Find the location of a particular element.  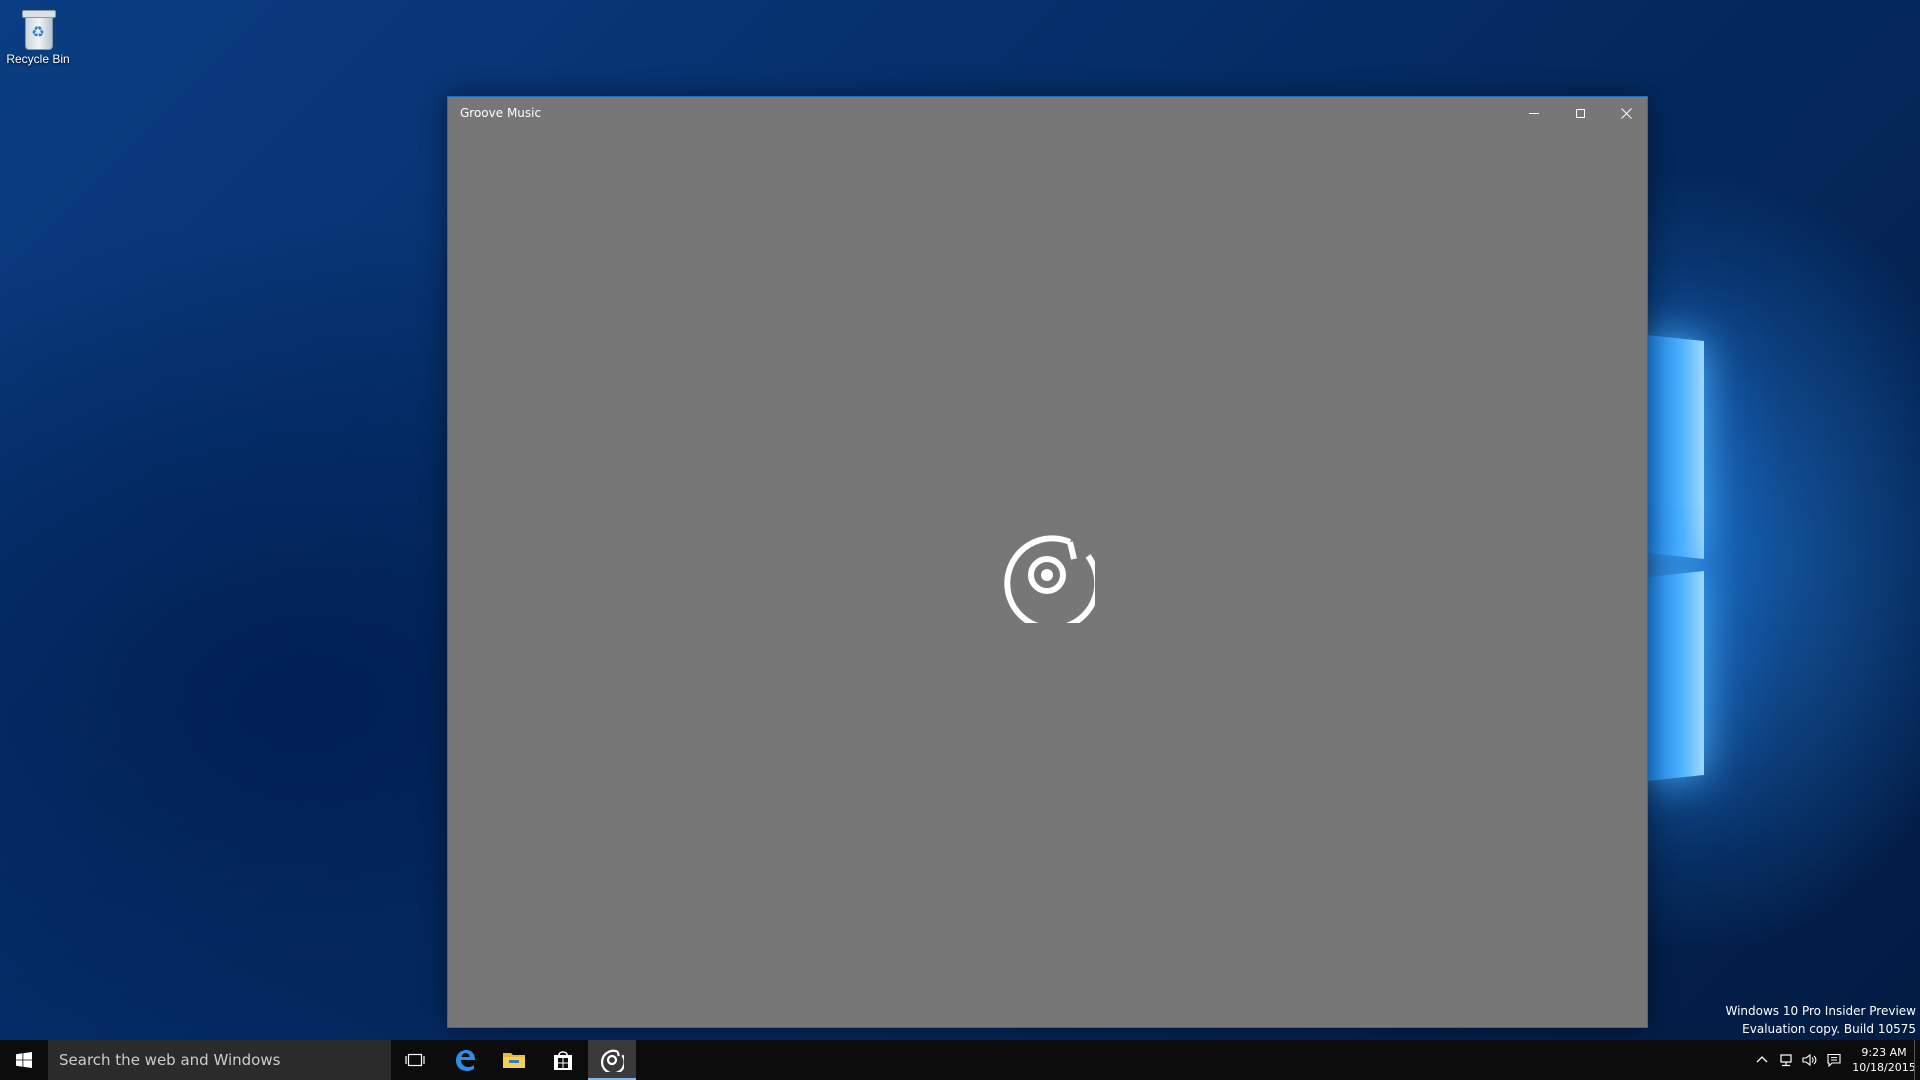

groove-music-icon is located at coordinates (612, 1060).